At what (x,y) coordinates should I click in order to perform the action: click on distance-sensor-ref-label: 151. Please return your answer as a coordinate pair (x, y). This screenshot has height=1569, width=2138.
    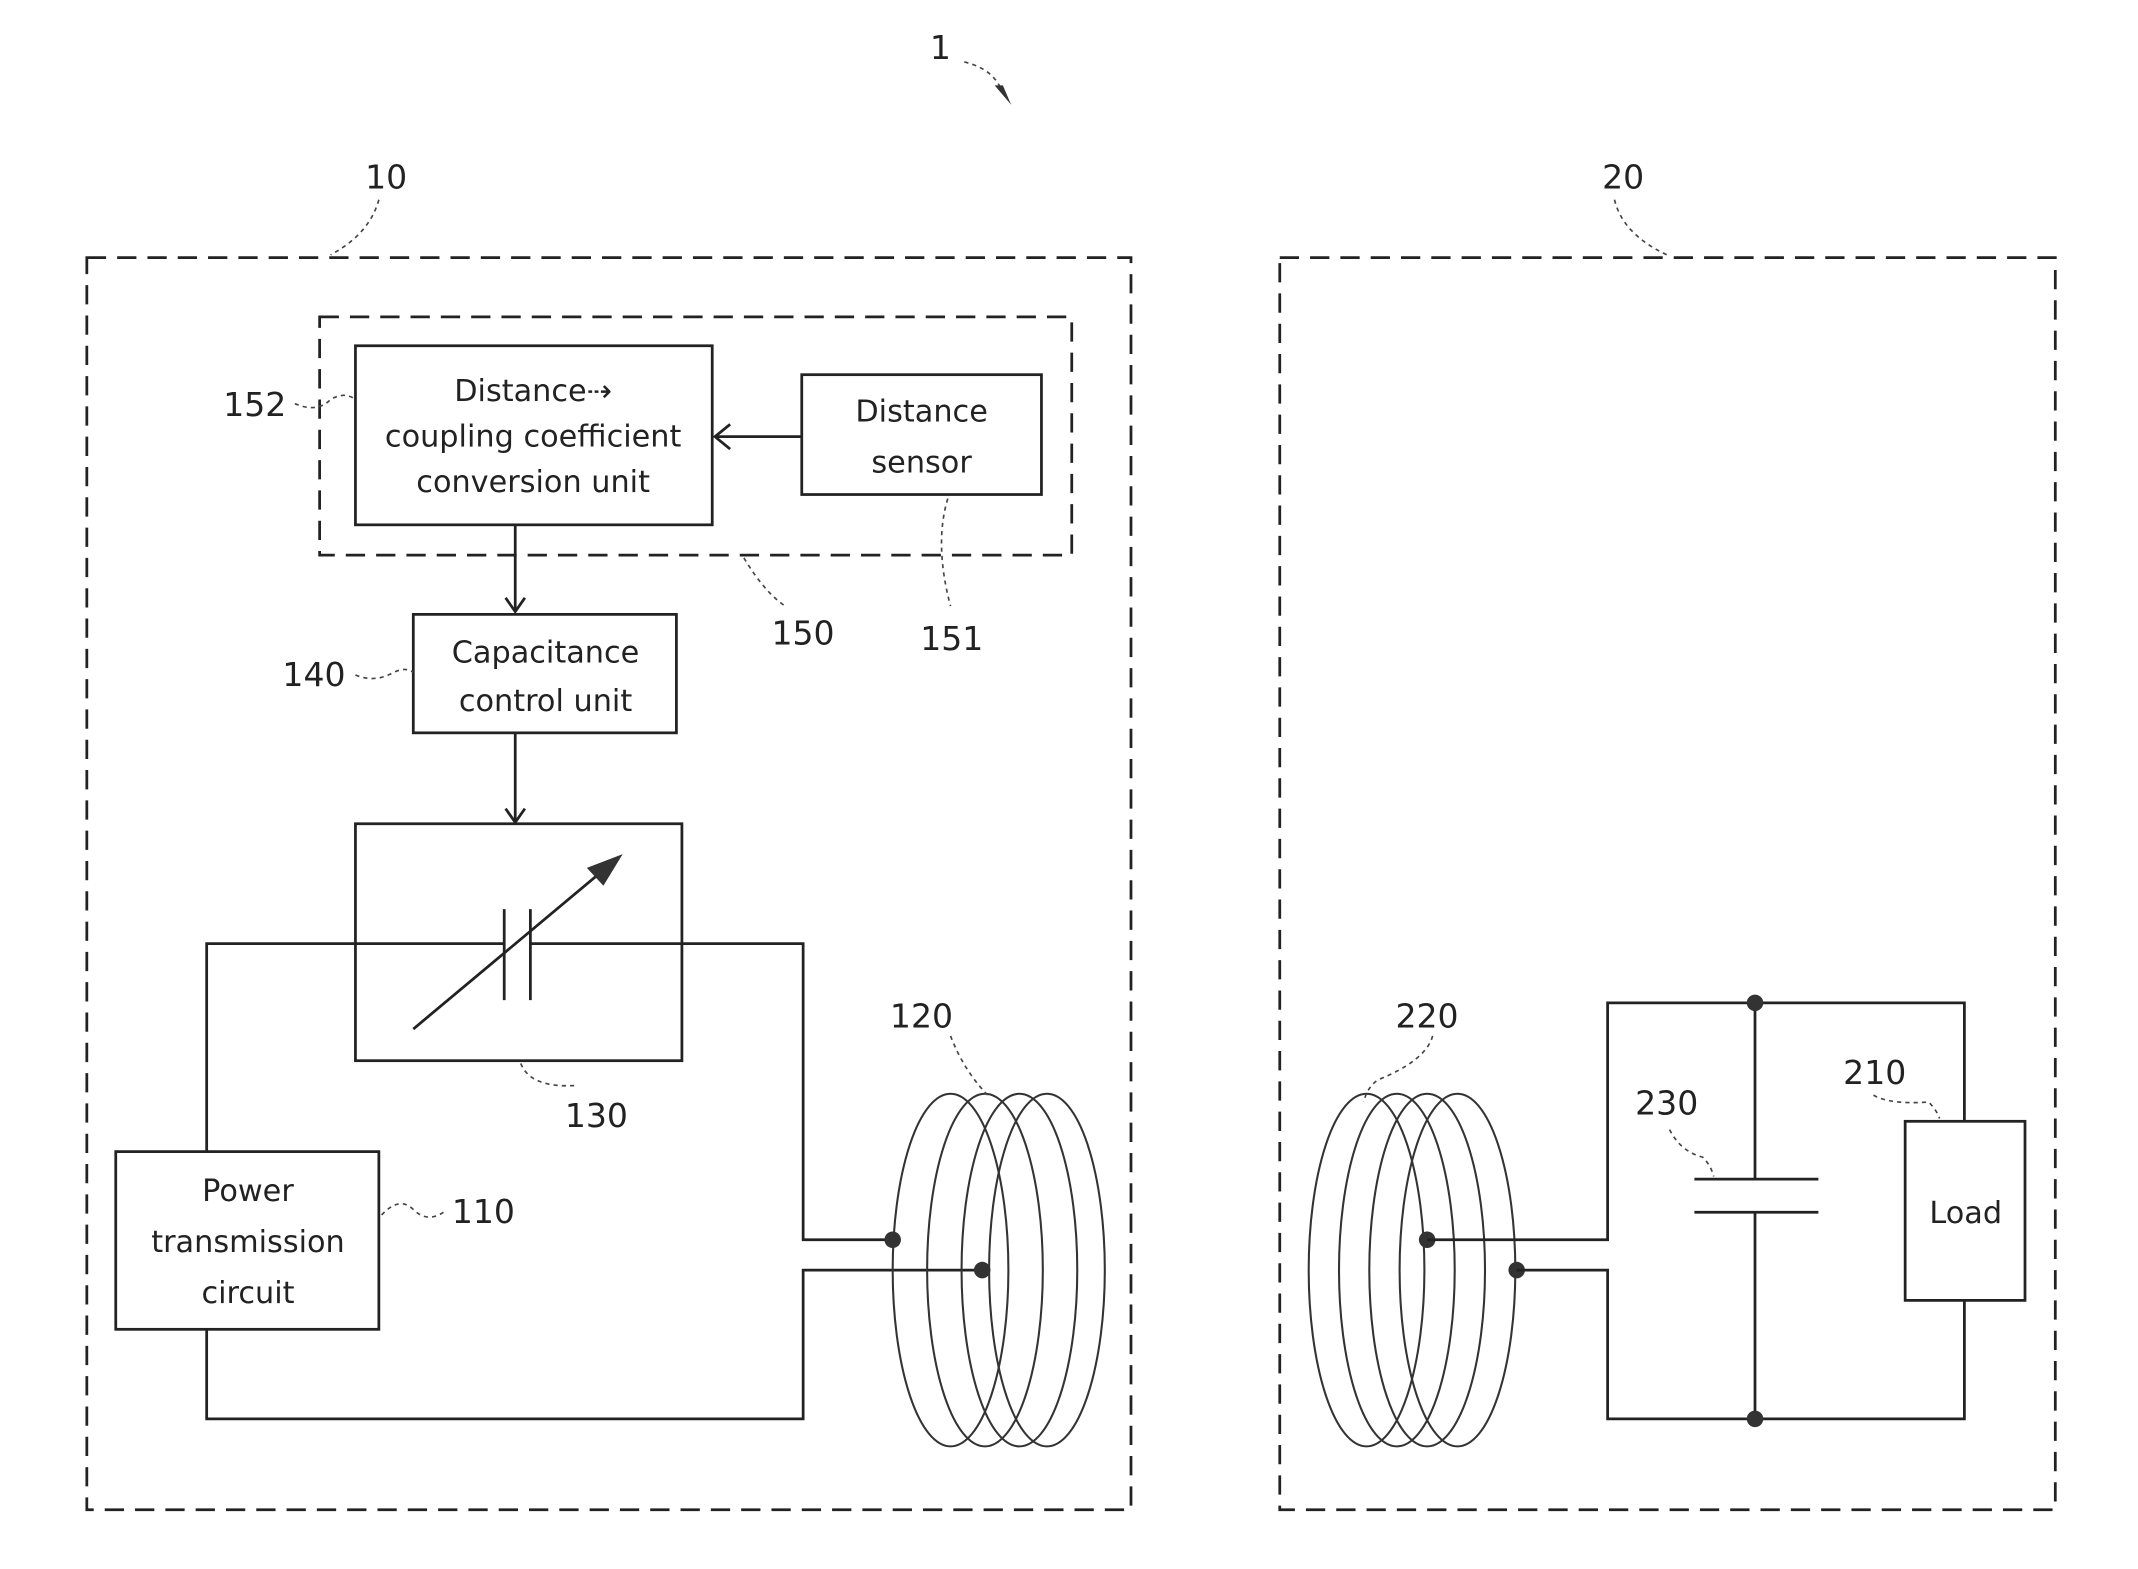
    Looking at the image, I should click on (951, 638).